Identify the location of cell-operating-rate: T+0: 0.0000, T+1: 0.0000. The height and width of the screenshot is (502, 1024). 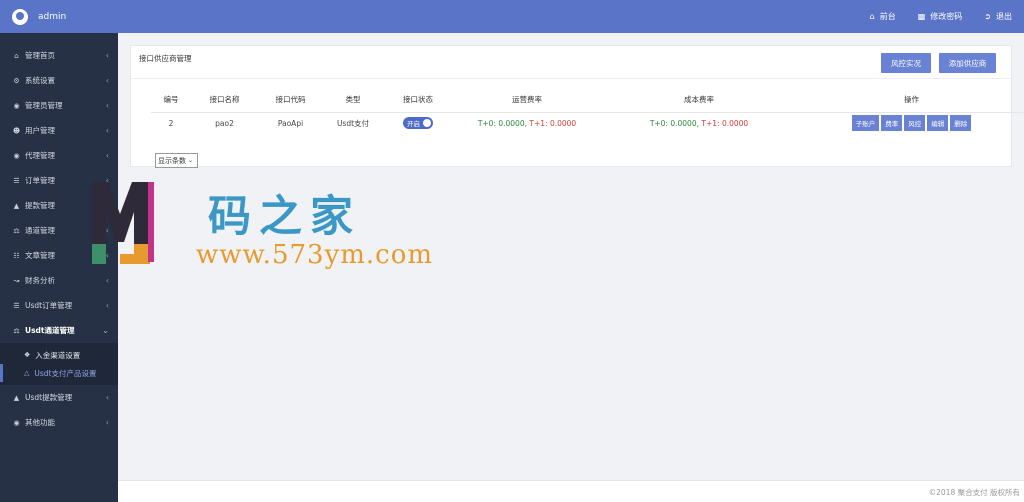
(527, 123).